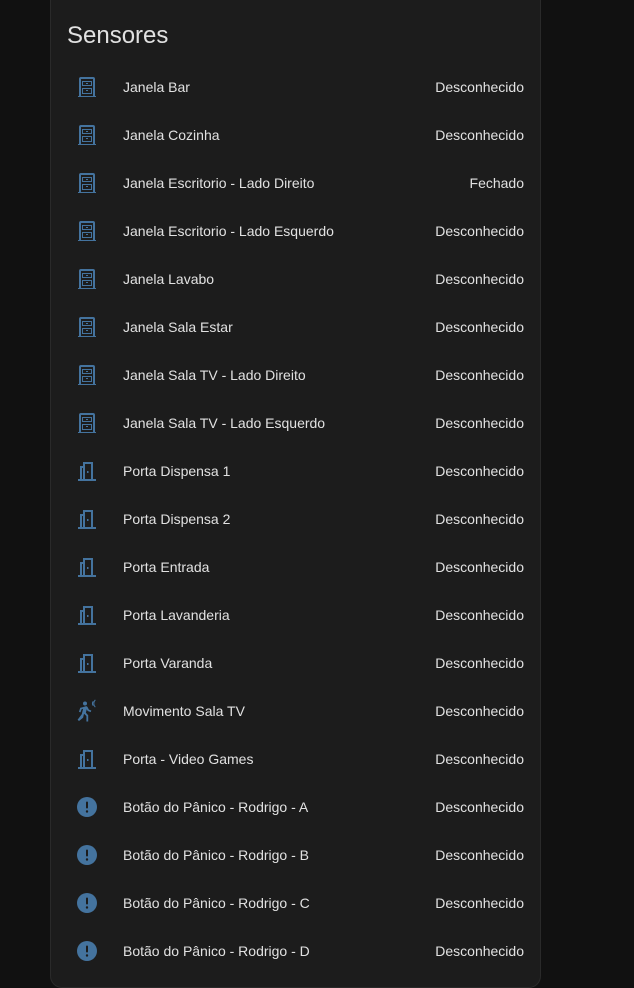 The width and height of the screenshot is (634, 988). What do you see at coordinates (228, 231) in the screenshot?
I see `sensor-name: Janela Escritorio - Lado Esquerdo` at bounding box center [228, 231].